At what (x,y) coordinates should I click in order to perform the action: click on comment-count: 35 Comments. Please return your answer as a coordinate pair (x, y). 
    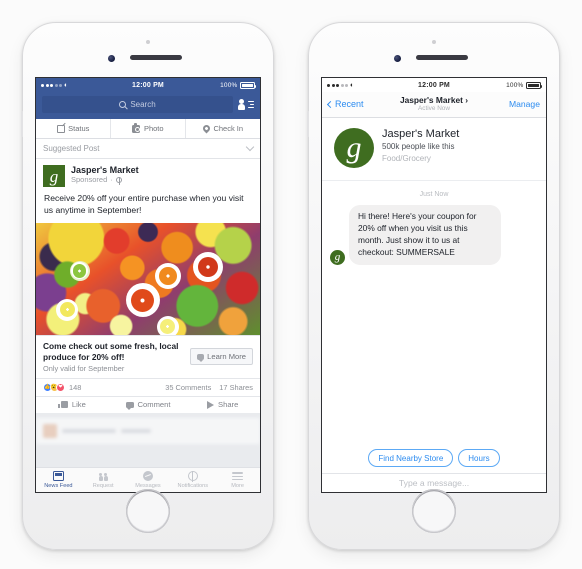
    Looking at the image, I should click on (188, 387).